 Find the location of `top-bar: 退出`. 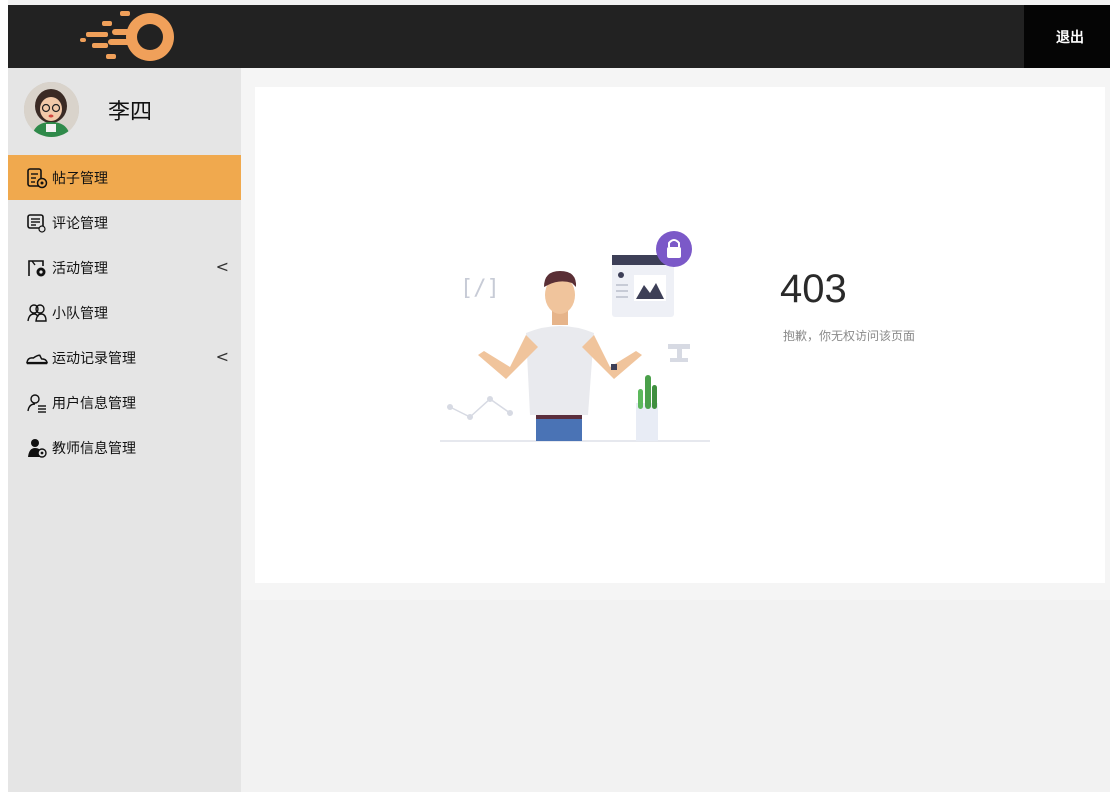

top-bar: 退出 is located at coordinates (559, 36).